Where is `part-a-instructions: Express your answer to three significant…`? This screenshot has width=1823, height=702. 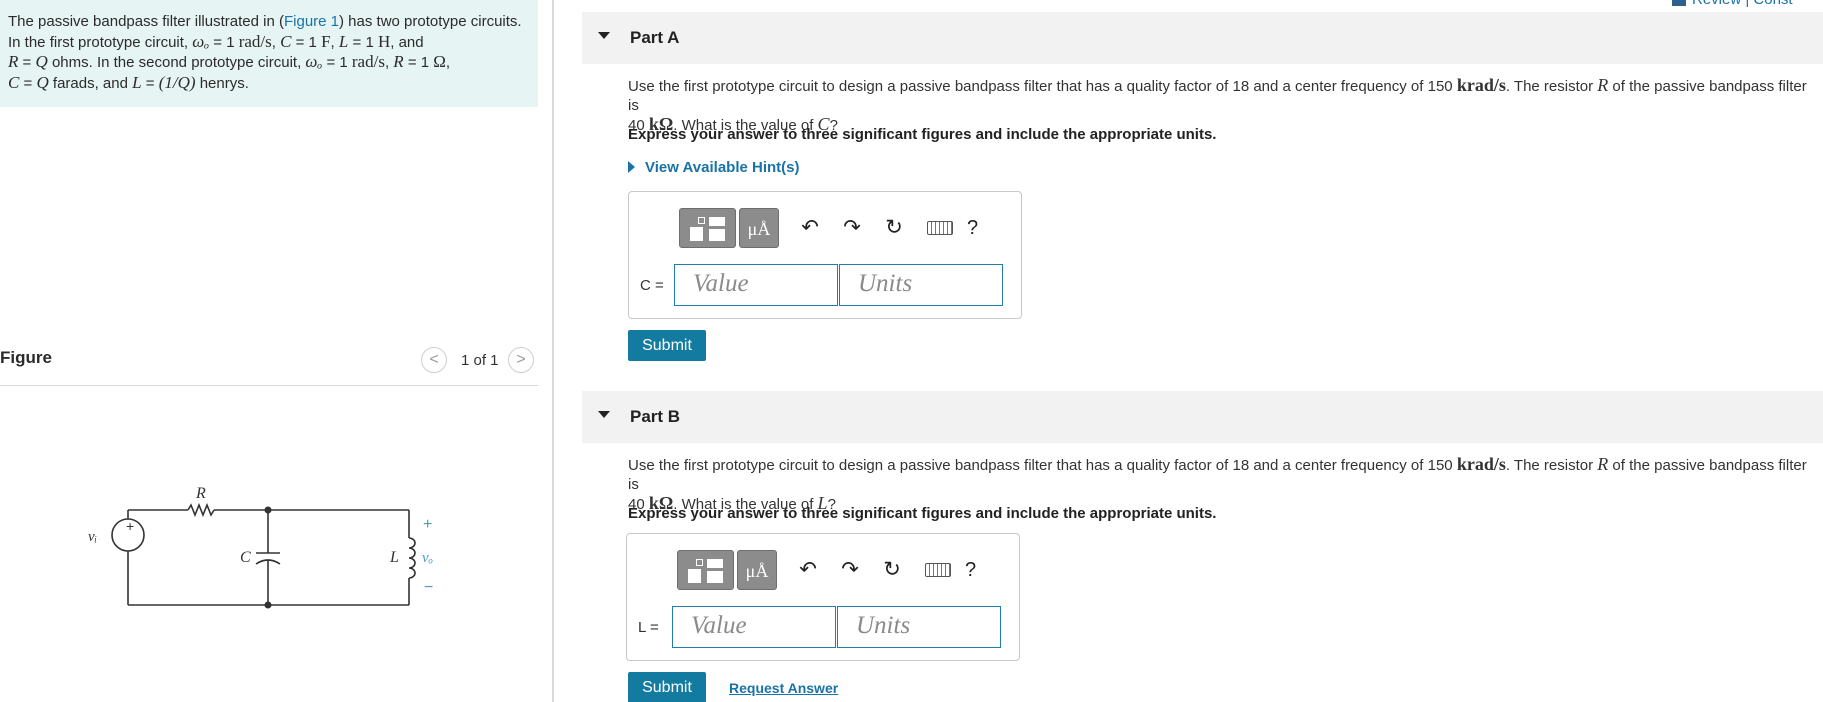
part-a-instructions: Express your answer to three significant… is located at coordinates (922, 134).